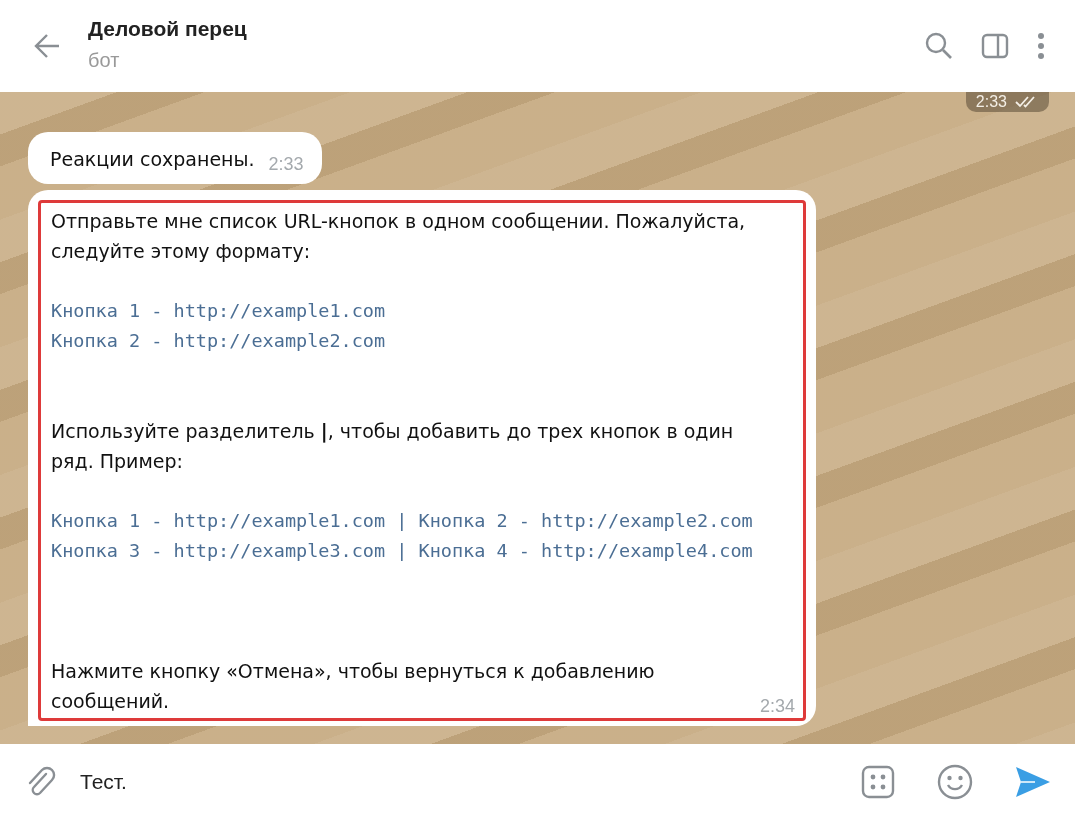 The height and width of the screenshot is (816, 1075). I want to click on message-text: Используйте разделитель |, чтобы добавить до трех кнопок в один ряд. Пример:, so click(393, 446).